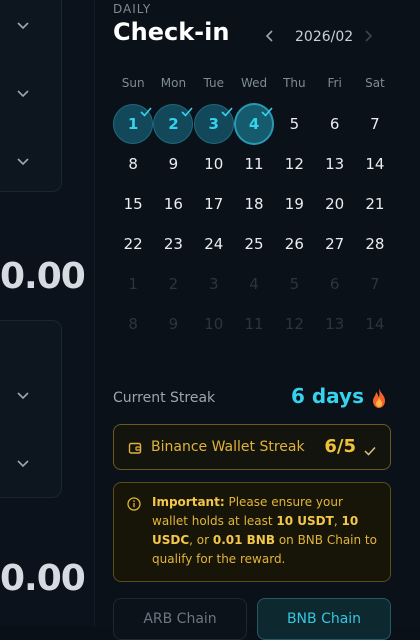 The image size is (420, 640). I want to click on calendar-day-next-month: 9, so click(173, 324).